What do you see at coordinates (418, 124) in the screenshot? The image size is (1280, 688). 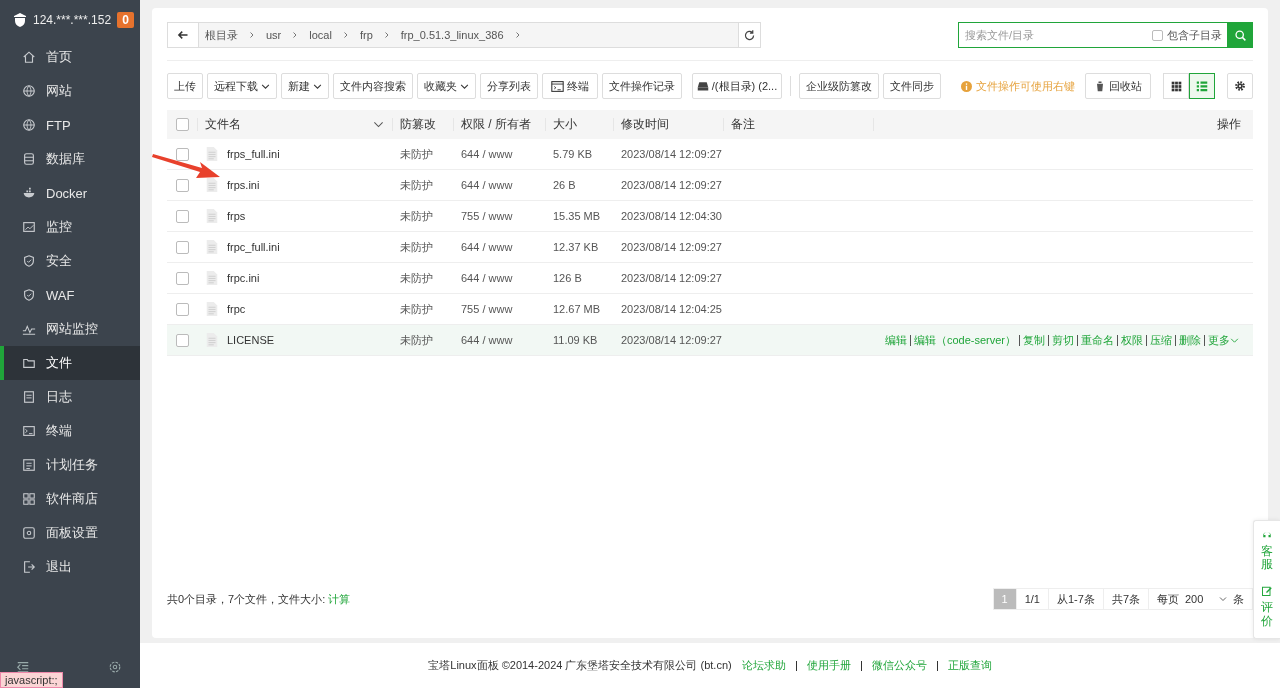 I see `column-header: 防篡改` at bounding box center [418, 124].